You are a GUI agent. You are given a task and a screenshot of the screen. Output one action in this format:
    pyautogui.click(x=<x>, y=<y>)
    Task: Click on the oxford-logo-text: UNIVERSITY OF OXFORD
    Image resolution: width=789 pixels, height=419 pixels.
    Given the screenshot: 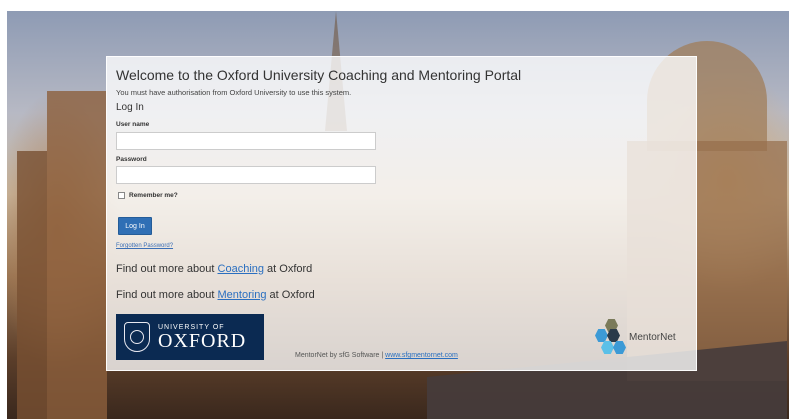 What is the action you would take?
    pyautogui.click(x=202, y=337)
    